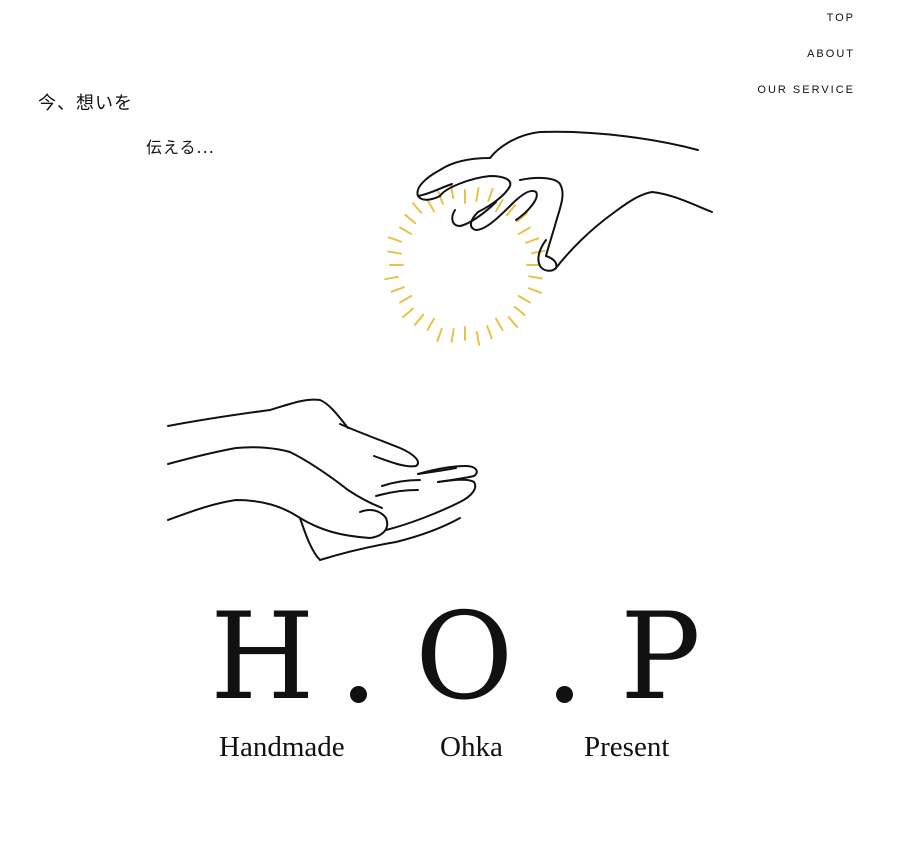 Image resolution: width=912 pixels, height=859 pixels. I want to click on brand-word-handmade: Handmade, so click(282, 747).